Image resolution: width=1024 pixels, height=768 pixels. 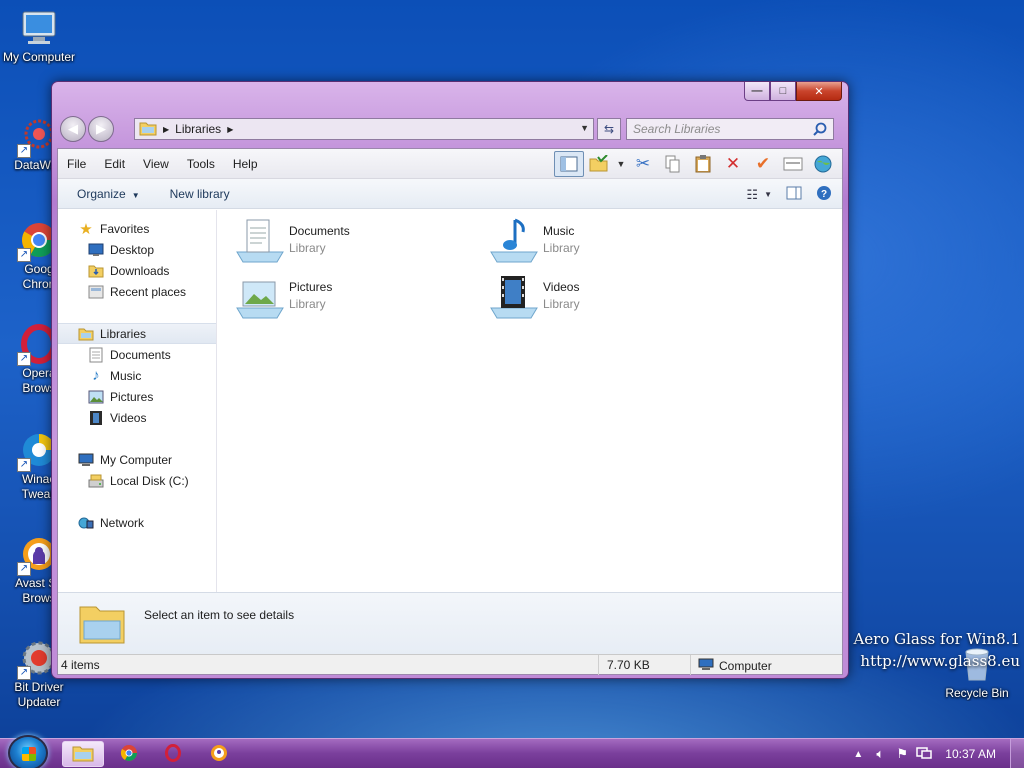 I want to click on show-hidden-icons-icon: ▲, so click(x=858, y=754).